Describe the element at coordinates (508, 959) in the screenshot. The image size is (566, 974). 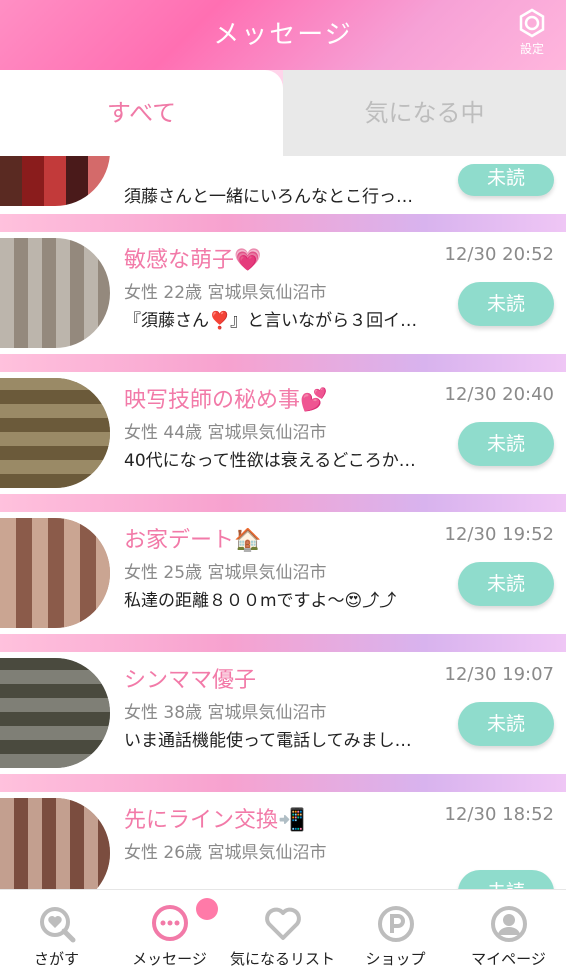
I see `nav-label: マイページ` at that location.